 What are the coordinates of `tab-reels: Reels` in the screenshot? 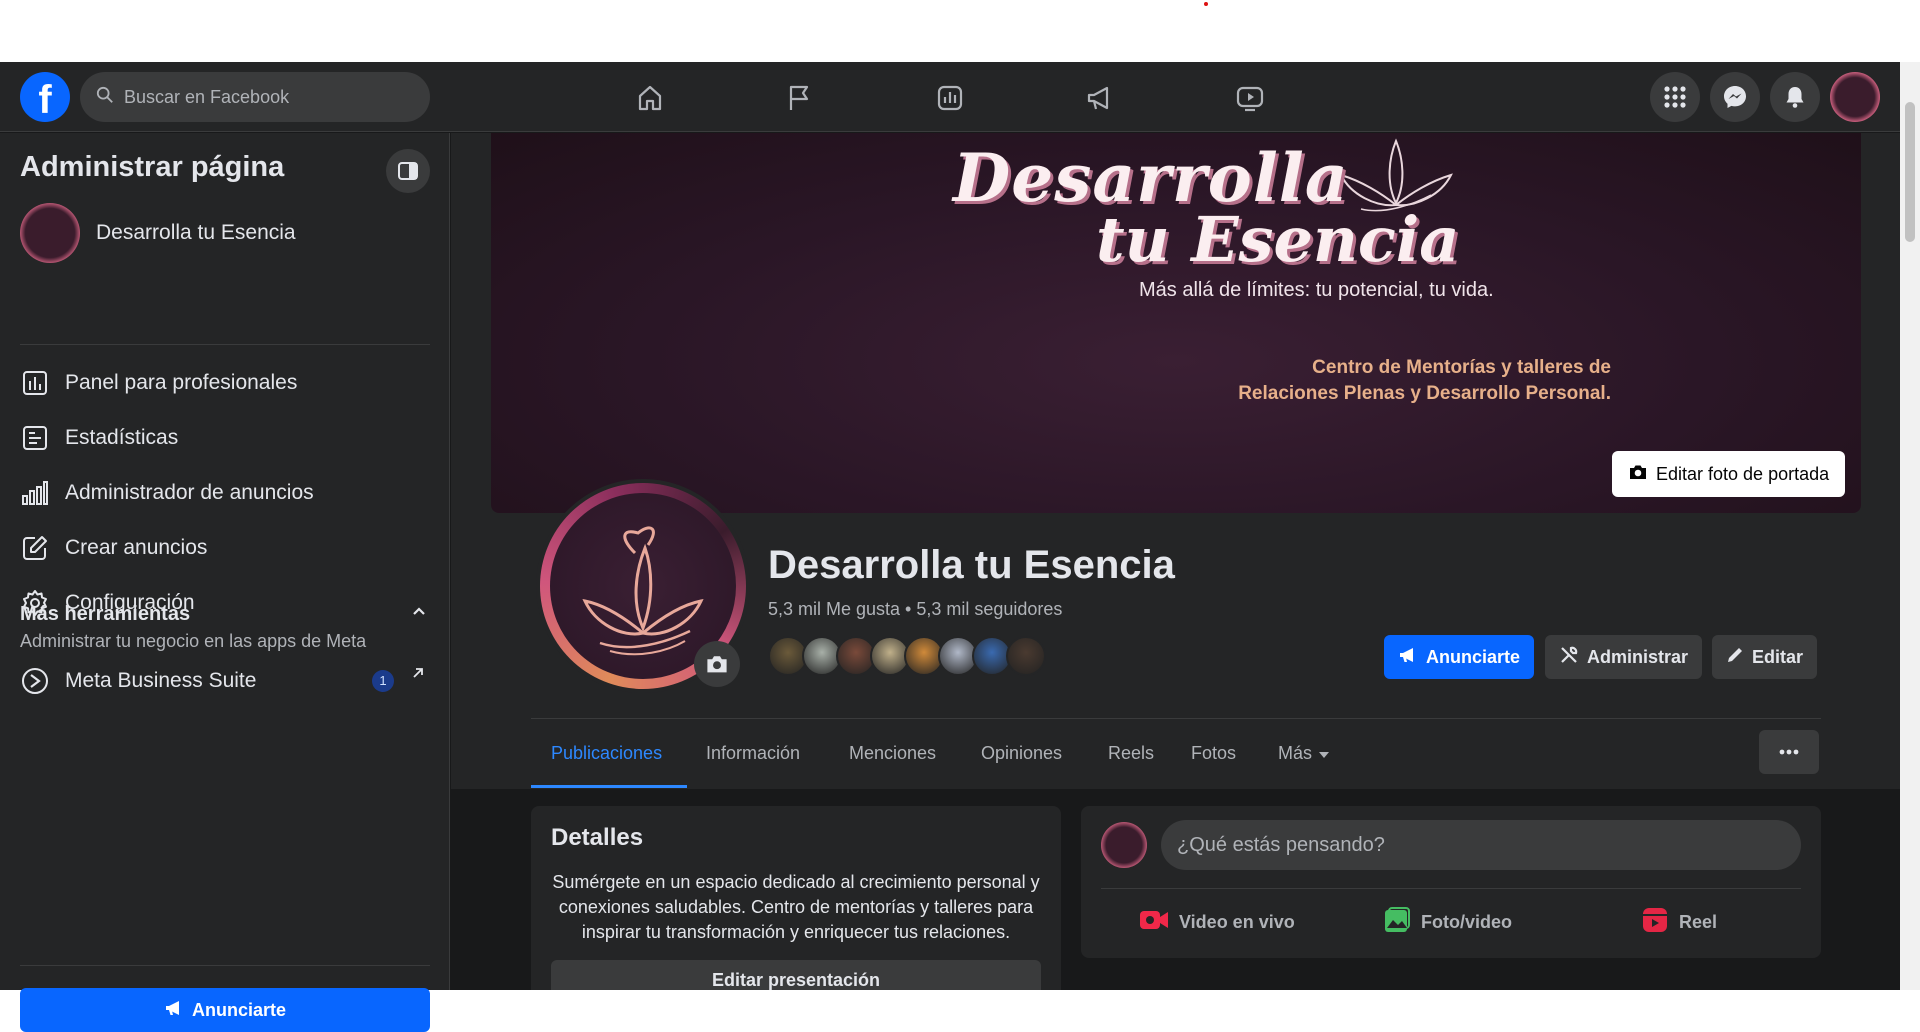 It's located at (1131, 753).